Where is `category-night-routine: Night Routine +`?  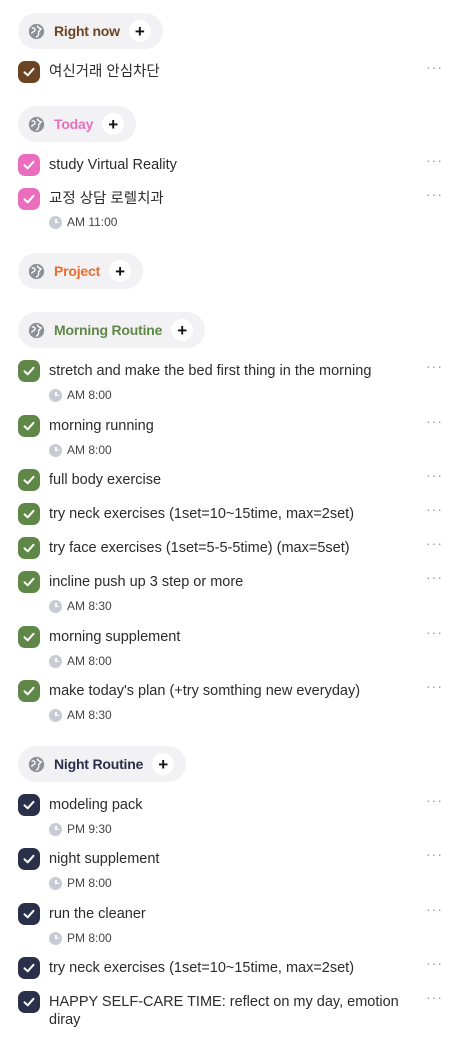
category-night-routine: Night Routine + is located at coordinates (102, 764).